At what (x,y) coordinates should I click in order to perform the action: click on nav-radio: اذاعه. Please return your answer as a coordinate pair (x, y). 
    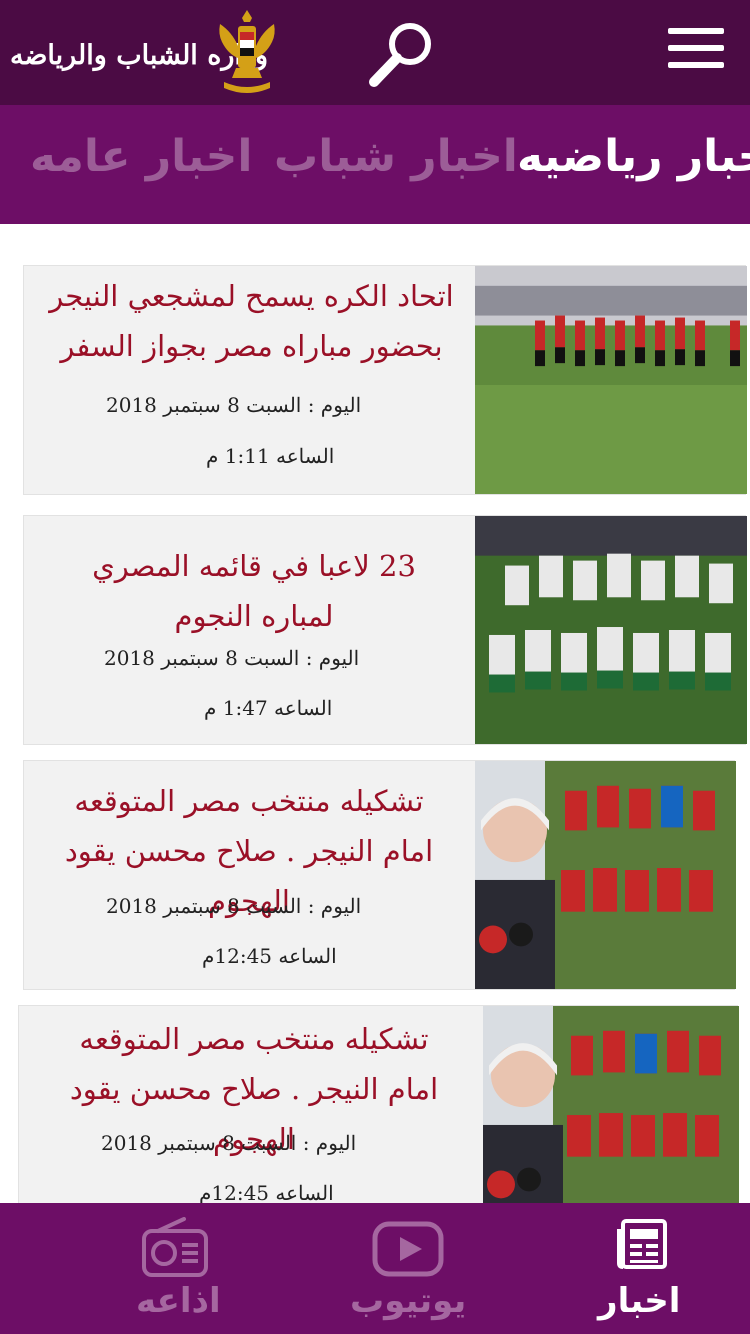
    Looking at the image, I should click on (180, 1268).